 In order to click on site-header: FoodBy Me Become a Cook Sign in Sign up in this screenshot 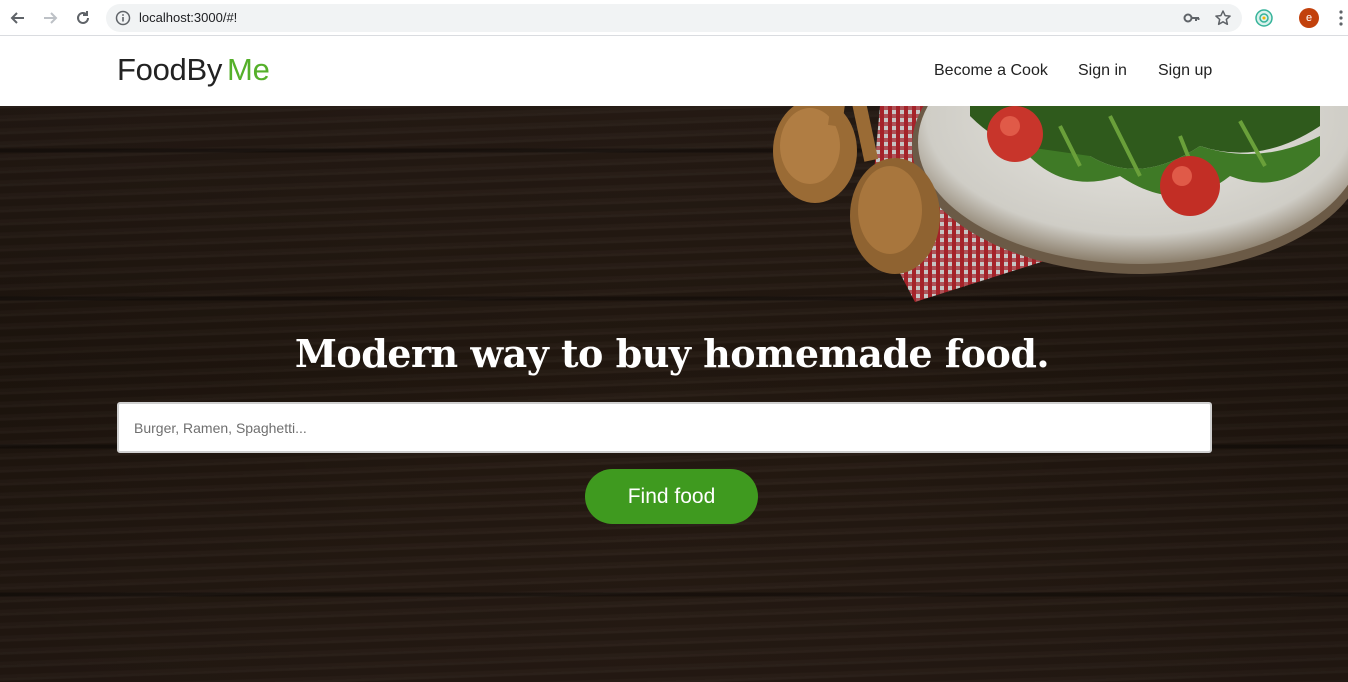, I will do `click(674, 71)`.